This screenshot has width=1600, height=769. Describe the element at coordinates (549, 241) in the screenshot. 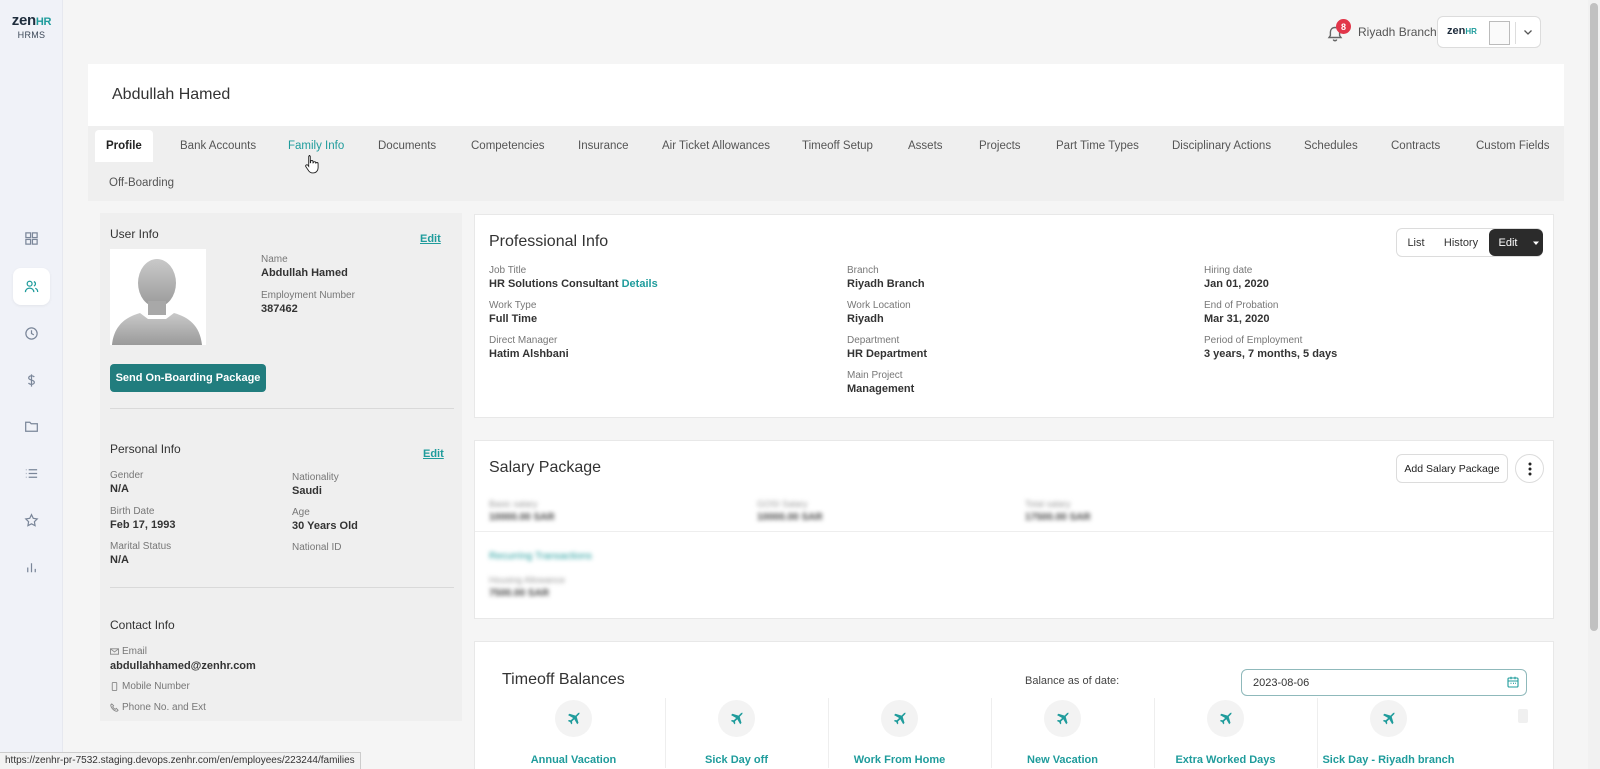

I see `professional-info-title: Professional Info` at that location.